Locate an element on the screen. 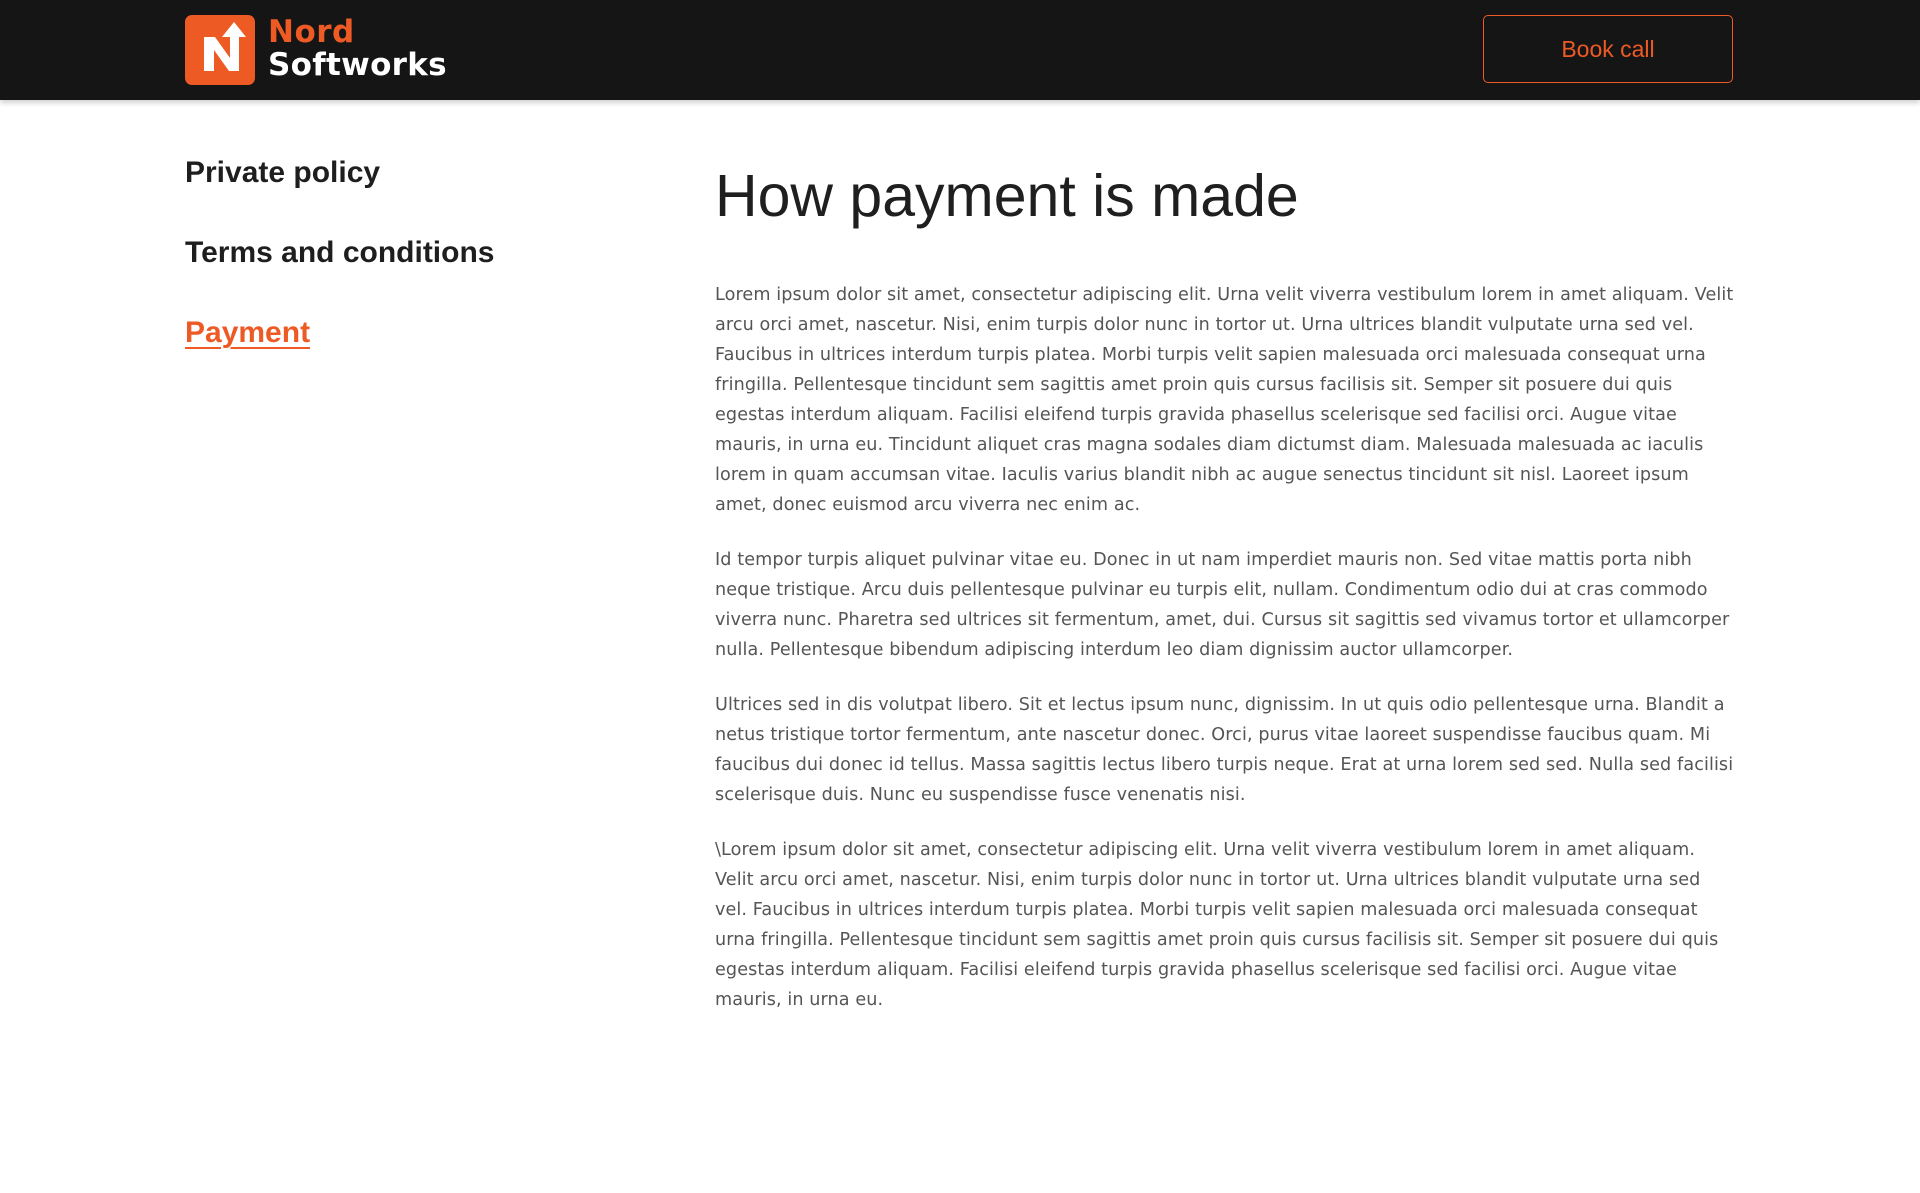 The height and width of the screenshot is (1193, 1920). page-title: How payment is made is located at coordinates (1007, 196).